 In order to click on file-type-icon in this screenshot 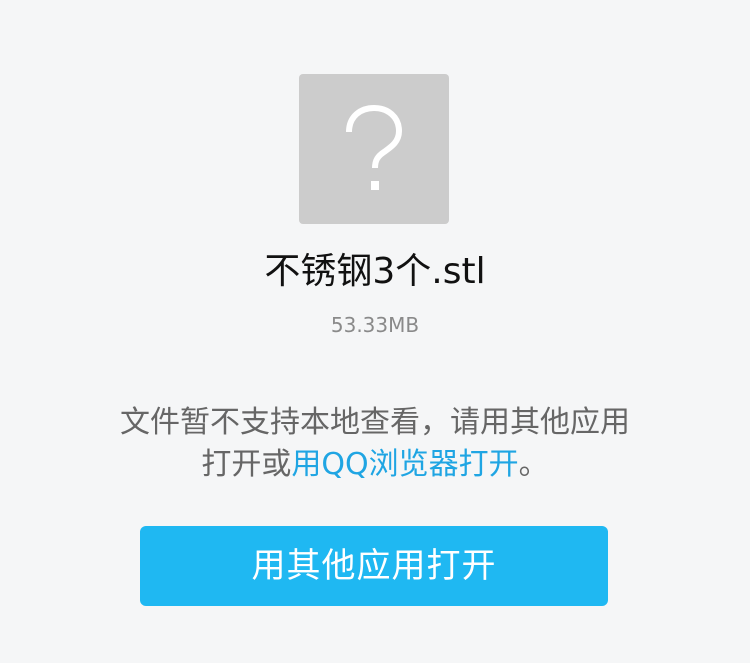, I will do `click(374, 149)`.